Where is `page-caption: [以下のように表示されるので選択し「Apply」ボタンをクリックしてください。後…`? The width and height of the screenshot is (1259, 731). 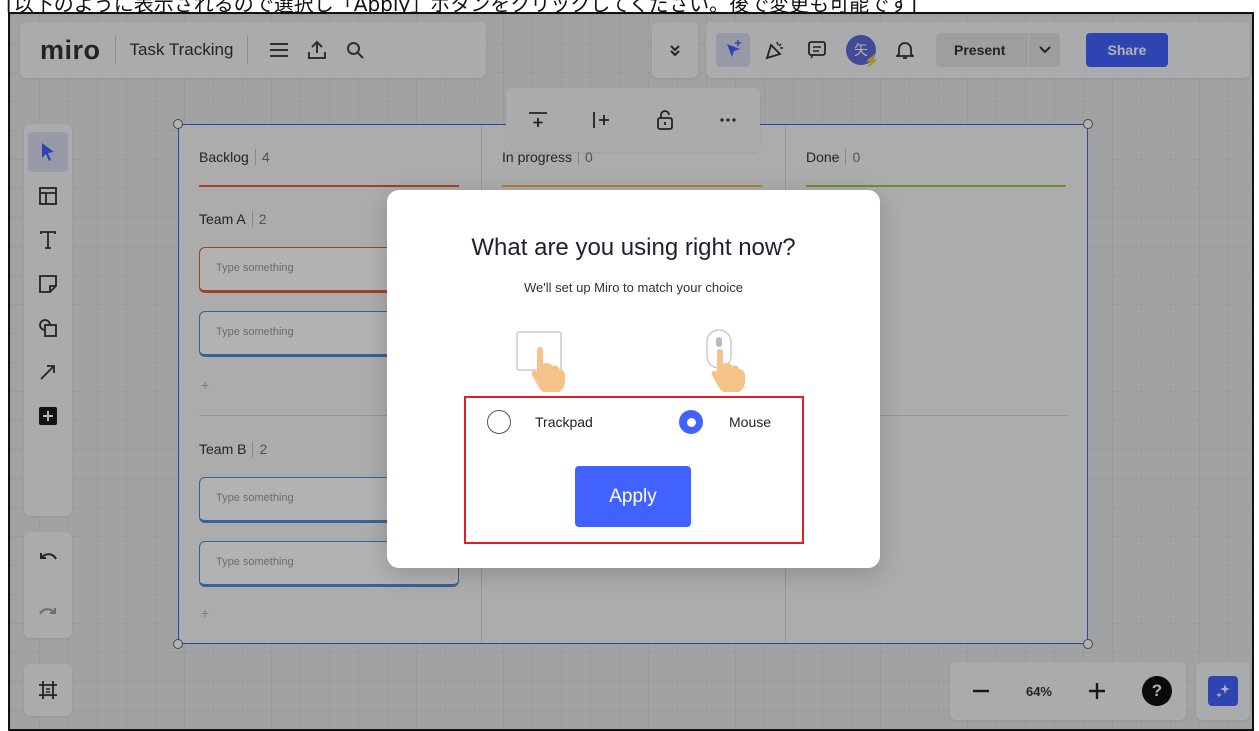
page-caption: [以下のように表示されるので選択し「Apply」ボタンをクリックしてください。後… is located at coordinates (629, 6).